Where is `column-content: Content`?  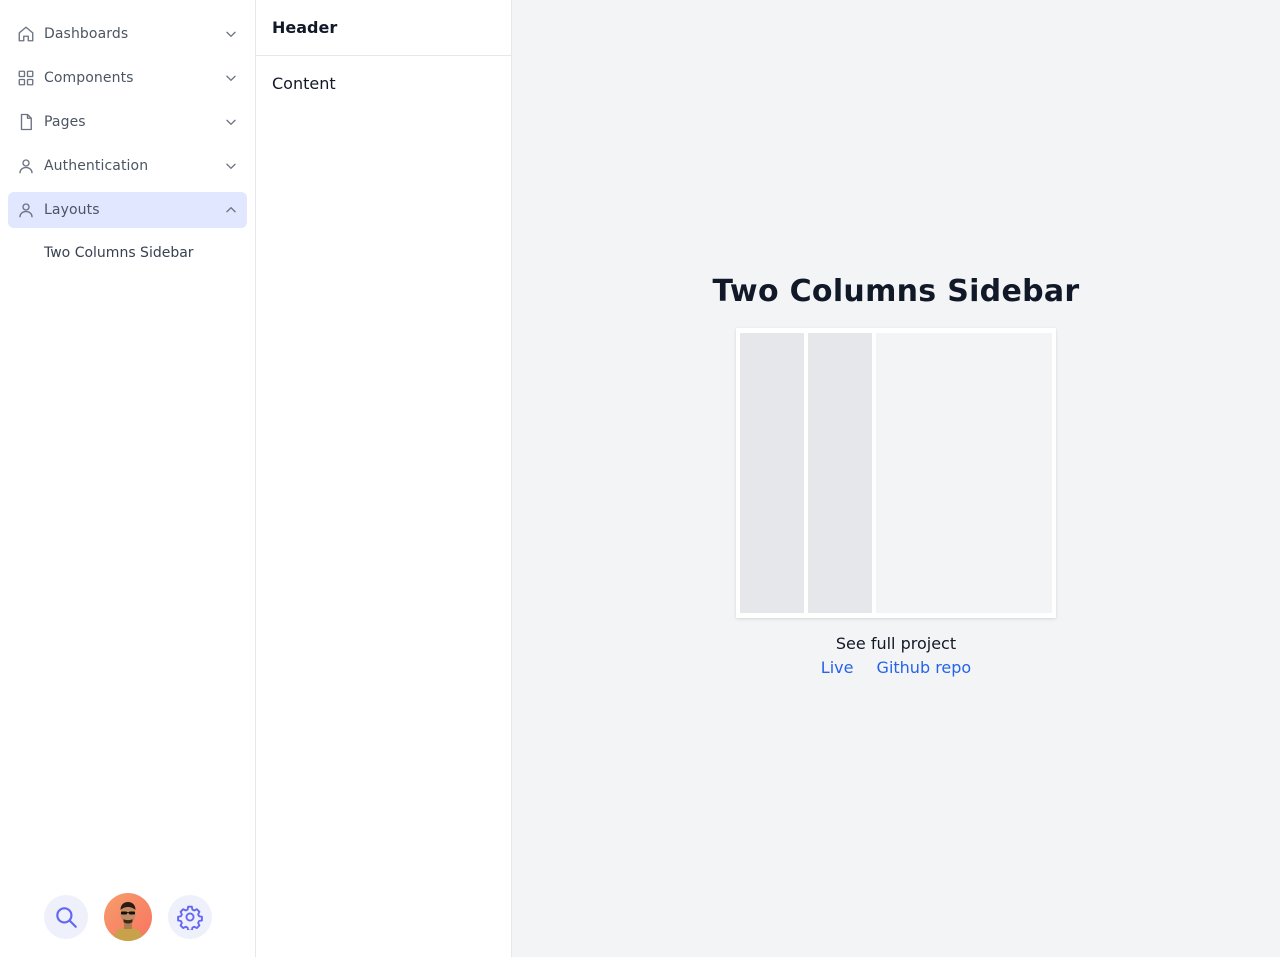 column-content: Content is located at coordinates (304, 83).